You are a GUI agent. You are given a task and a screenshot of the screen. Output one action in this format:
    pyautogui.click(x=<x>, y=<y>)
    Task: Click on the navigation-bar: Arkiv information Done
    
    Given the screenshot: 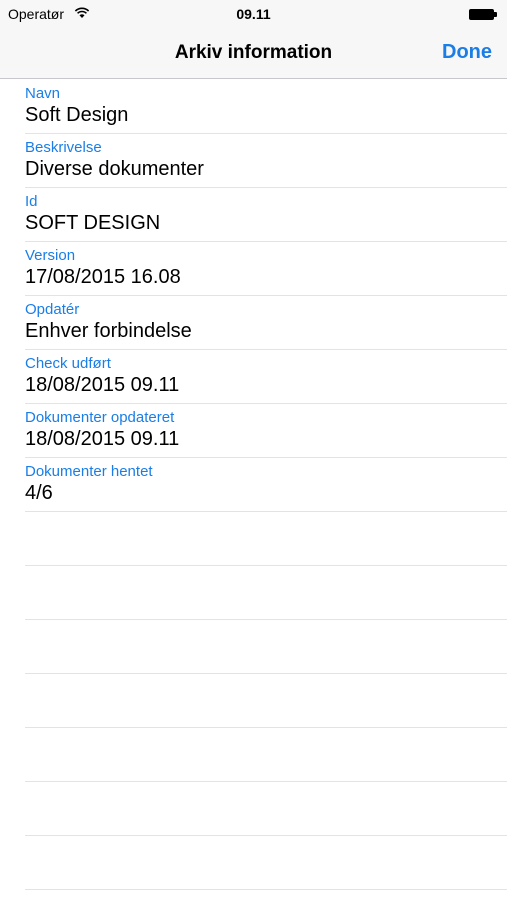 What is the action you would take?
    pyautogui.click(x=253, y=54)
    